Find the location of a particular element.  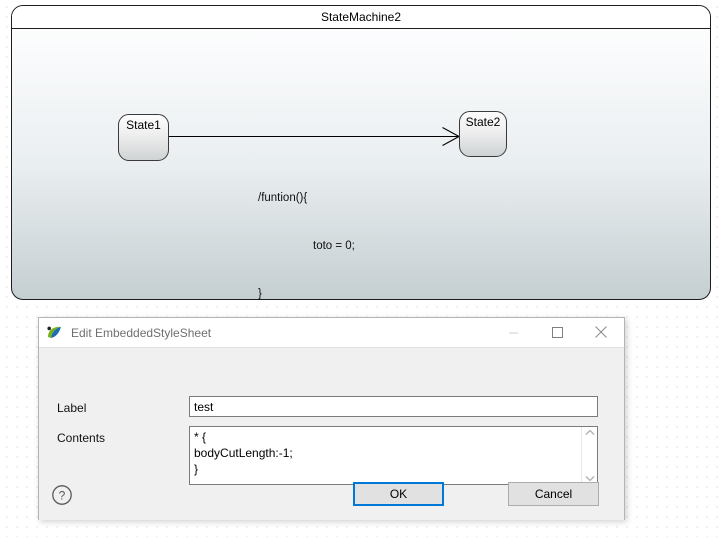

state-node-state1: State1 is located at coordinates (143, 137).